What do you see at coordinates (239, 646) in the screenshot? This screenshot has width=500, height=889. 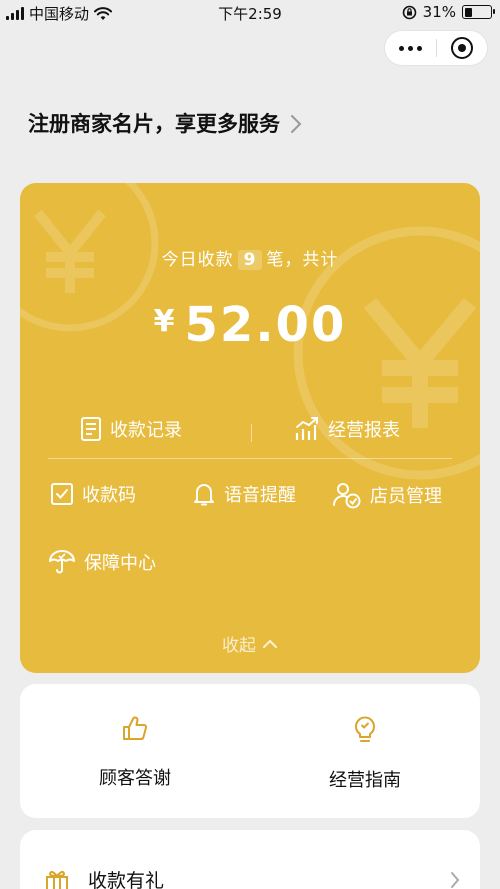 I see `collapse-label: 收起` at bounding box center [239, 646].